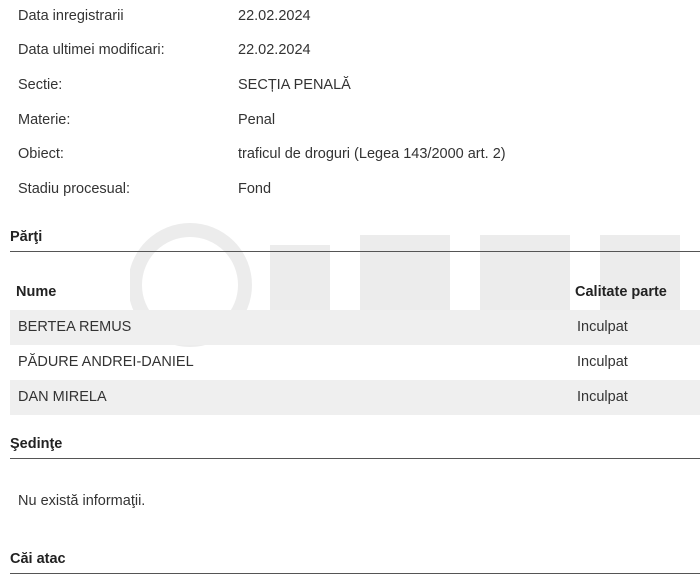 The image size is (700, 581). Describe the element at coordinates (71, 16) in the screenshot. I see `detail-label: Data inregistrarii` at that location.